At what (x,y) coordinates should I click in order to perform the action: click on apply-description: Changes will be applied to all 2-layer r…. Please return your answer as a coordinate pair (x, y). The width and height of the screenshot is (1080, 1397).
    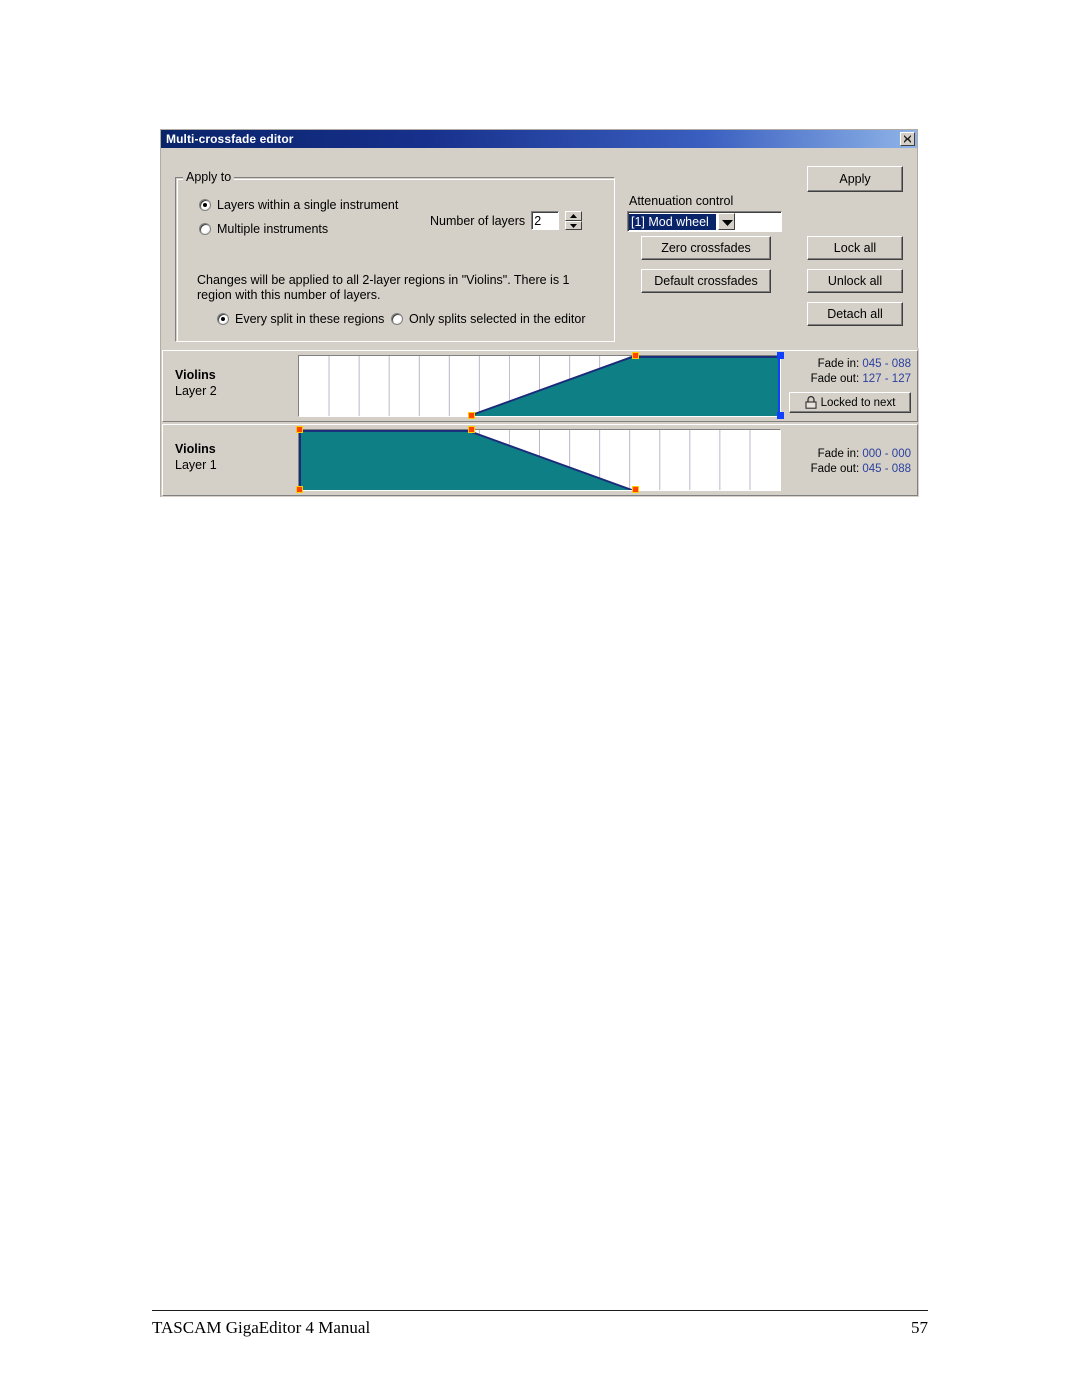
    Looking at the image, I should click on (383, 287).